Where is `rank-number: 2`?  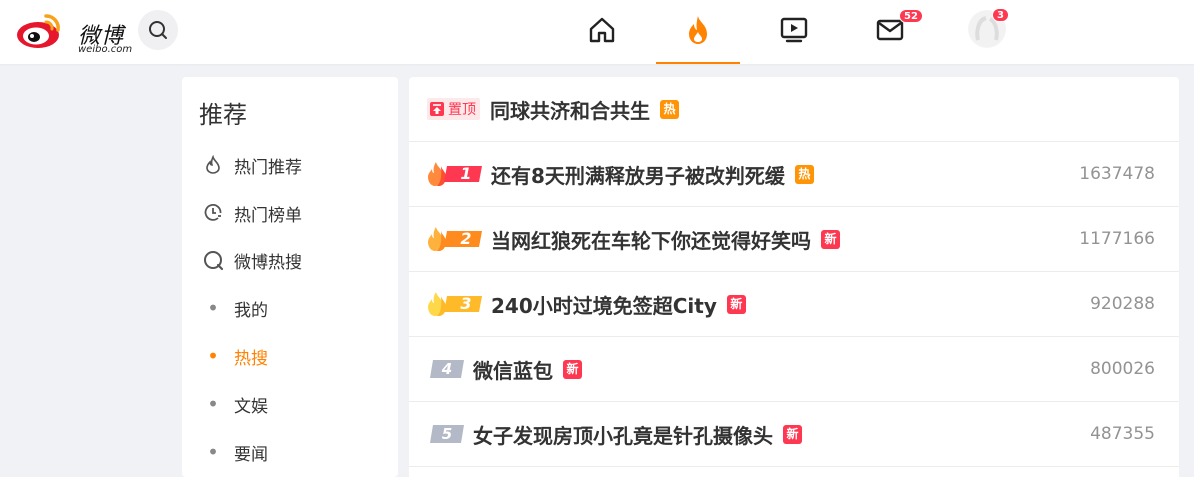
rank-number: 2 is located at coordinates (466, 238).